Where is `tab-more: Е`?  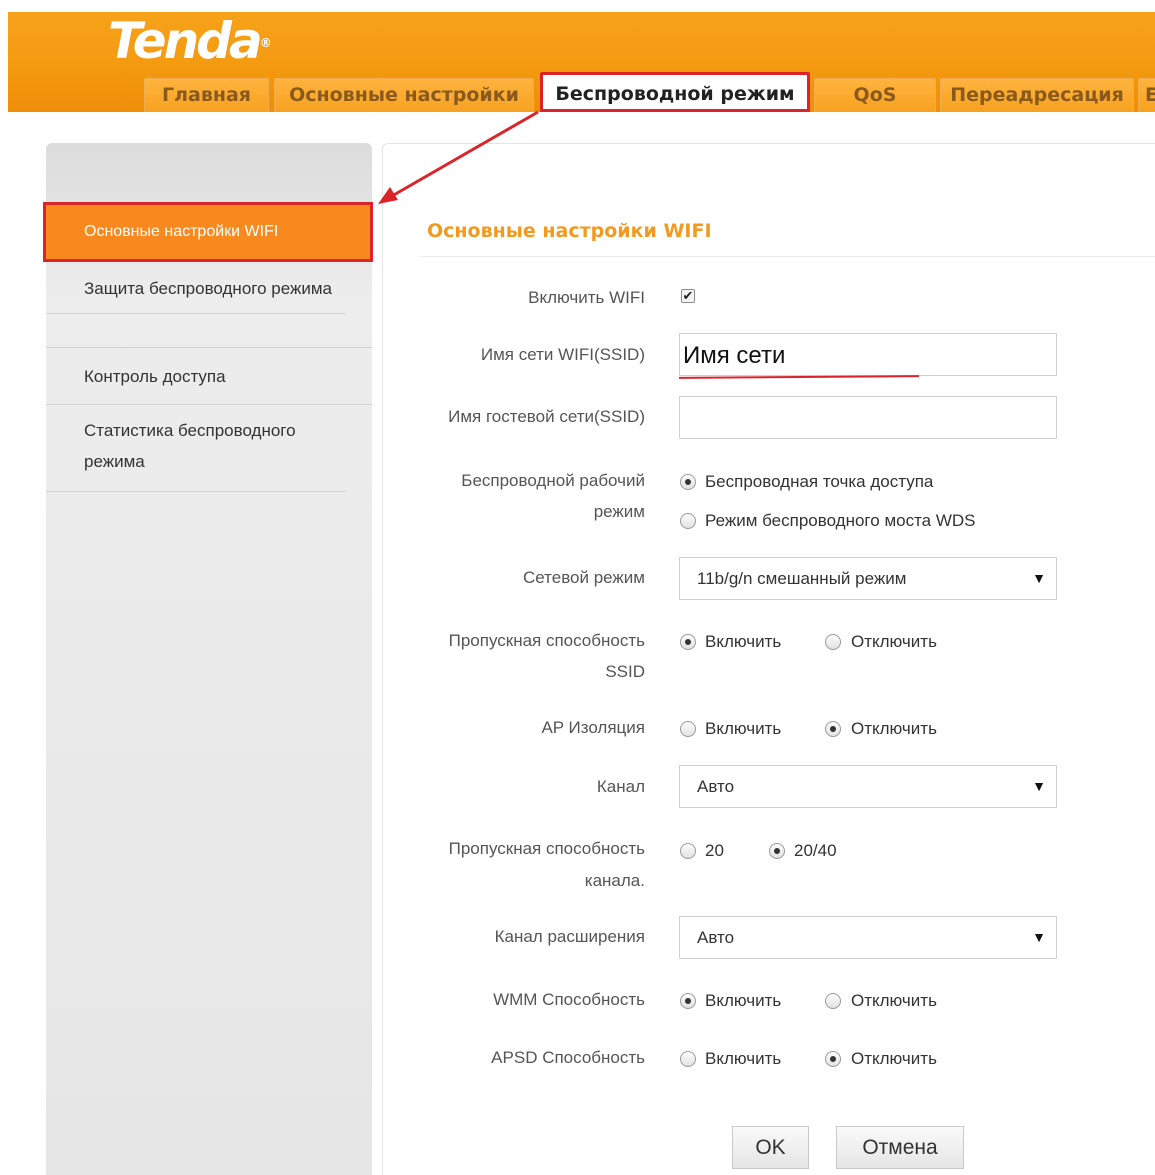 tab-more: Е is located at coordinates (1146, 95).